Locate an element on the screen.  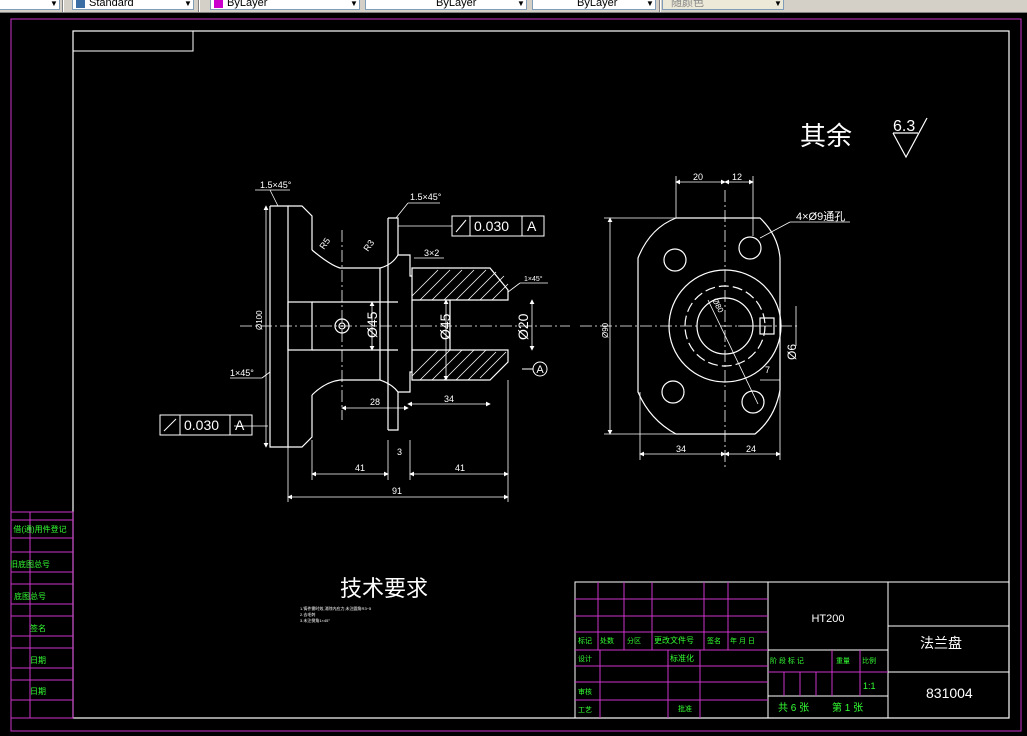
tolerance-frame-upper: 0.030 A is located at coordinates (498, 226).